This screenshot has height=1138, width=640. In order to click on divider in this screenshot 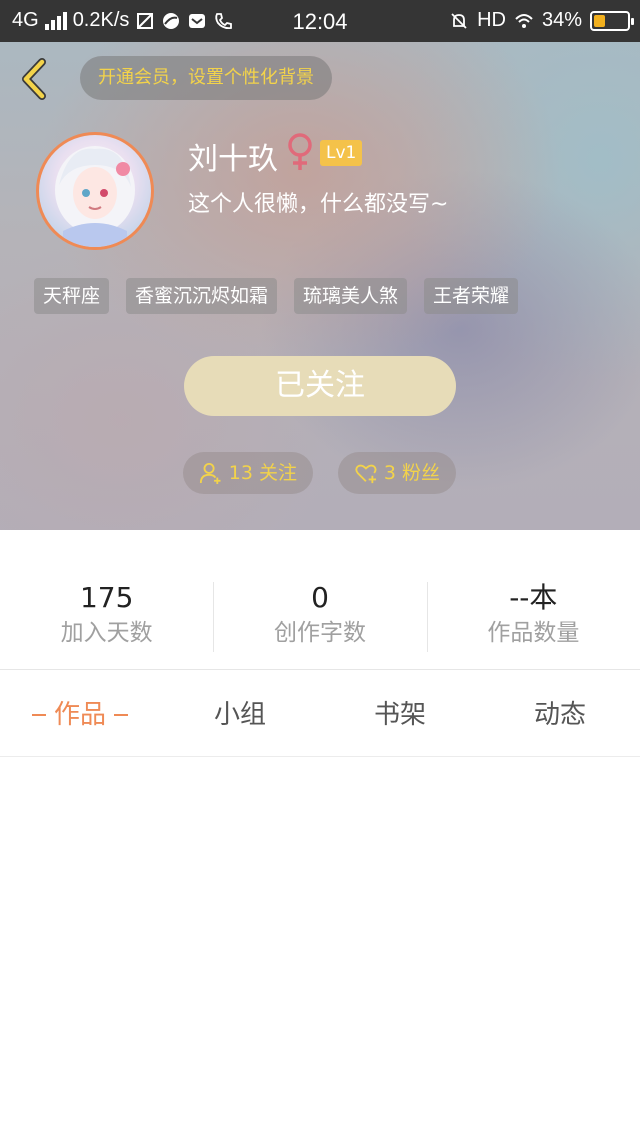, I will do `click(320, 669)`.